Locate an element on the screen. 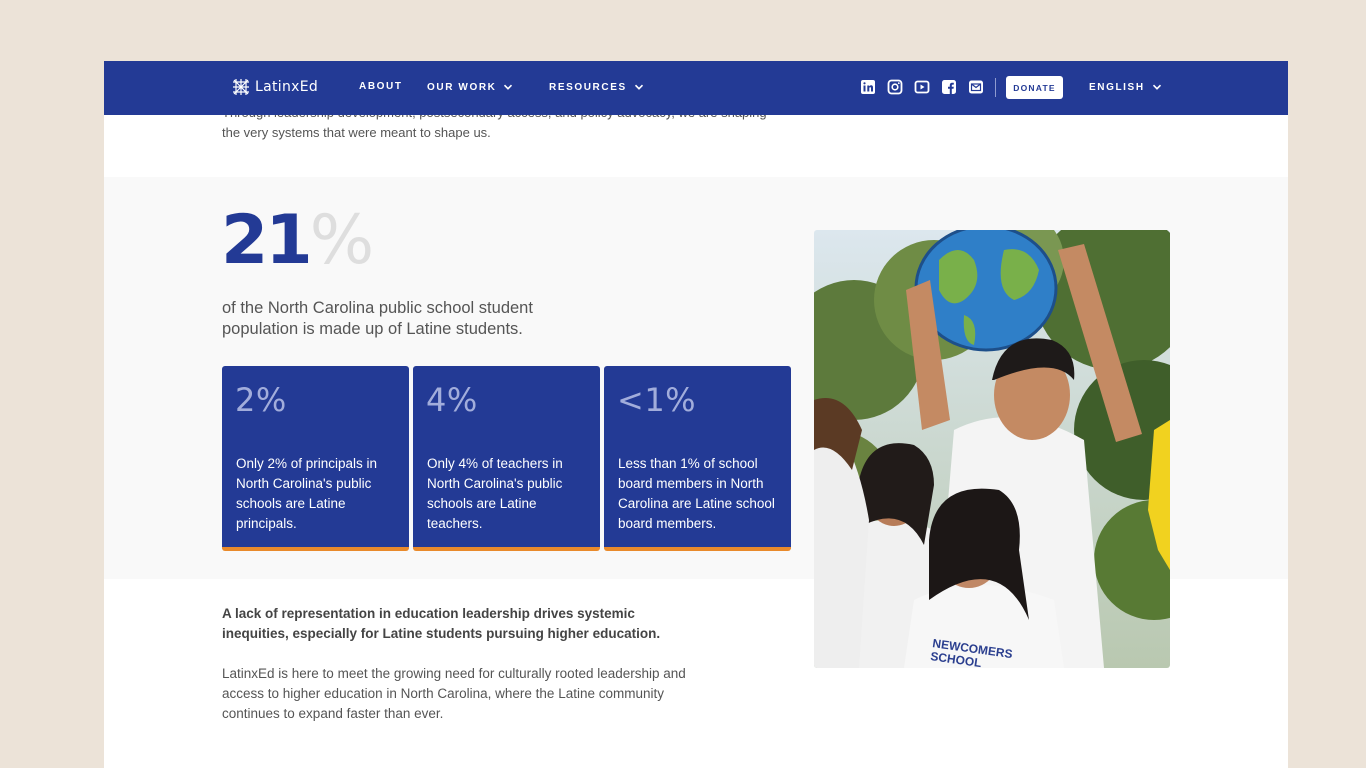 This screenshot has height=768, width=1366. email-icon is located at coordinates (976, 87).